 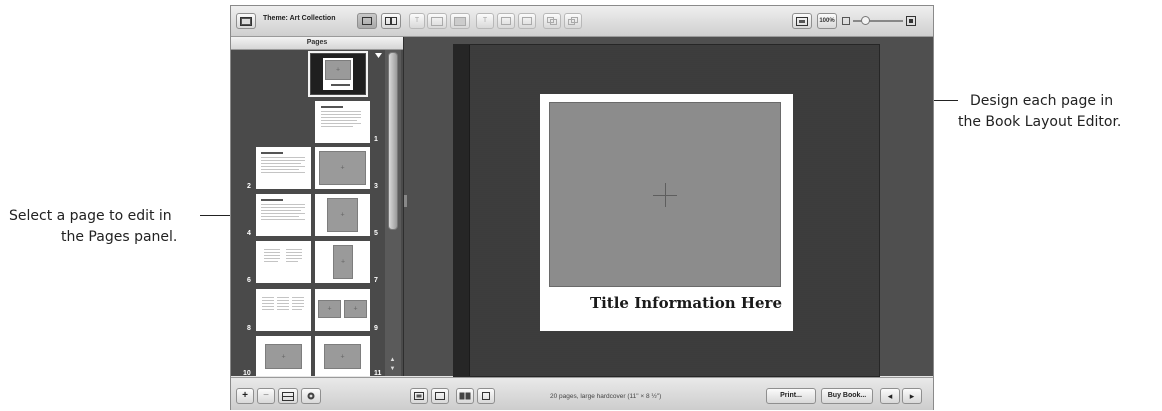 I want to click on page-small-icon, so click(x=440, y=396).